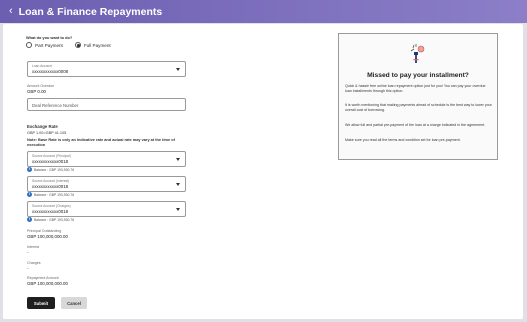  I want to click on full-payment-option: Full Payment, so click(92, 45).